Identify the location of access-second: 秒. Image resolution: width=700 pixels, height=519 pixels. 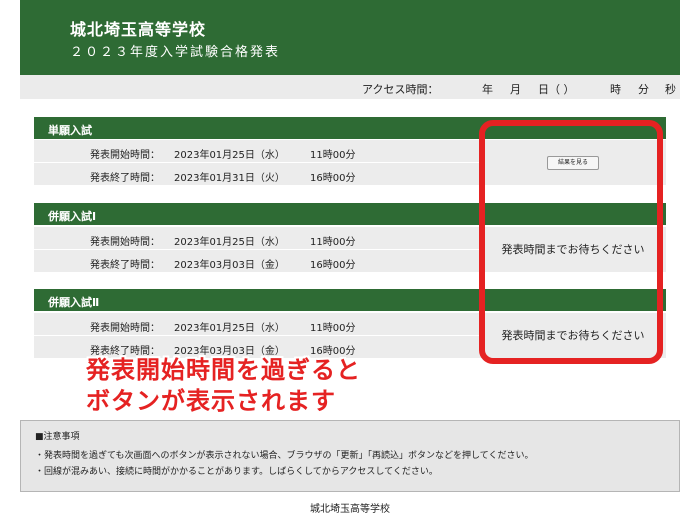
(670, 89).